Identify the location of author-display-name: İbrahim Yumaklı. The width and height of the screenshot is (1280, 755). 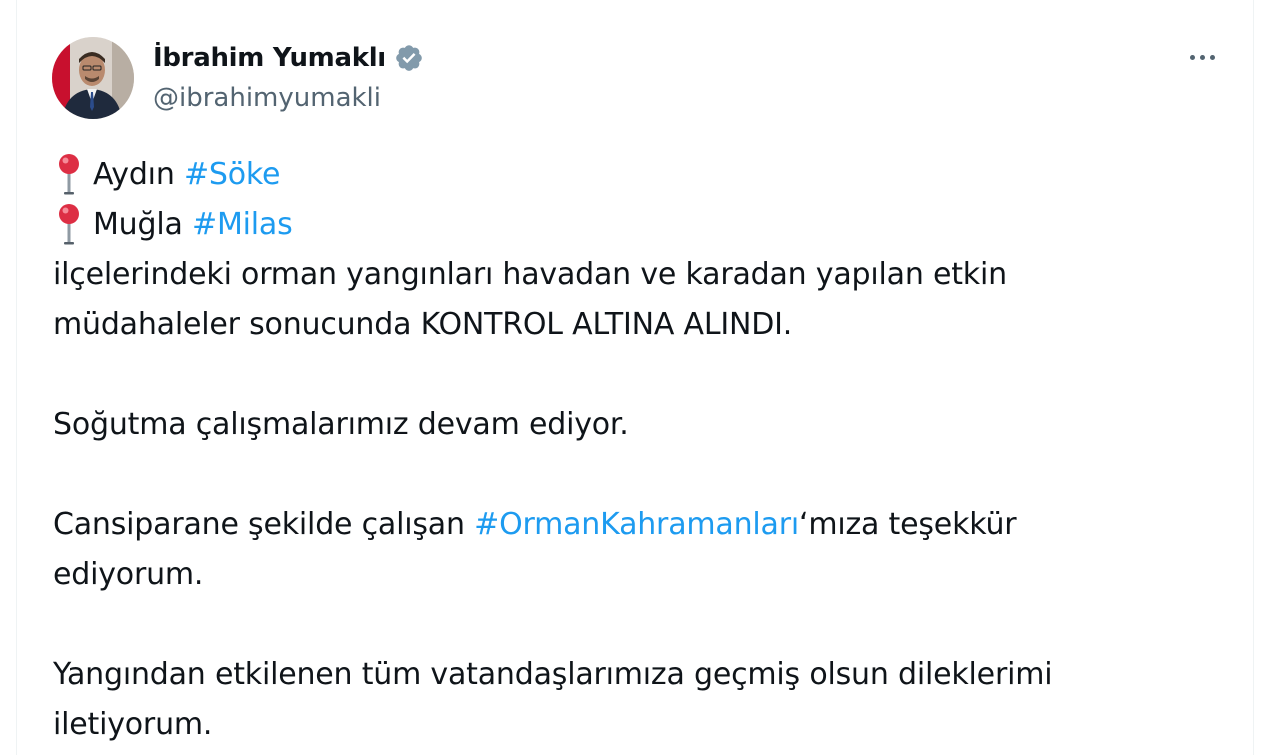
(269, 58).